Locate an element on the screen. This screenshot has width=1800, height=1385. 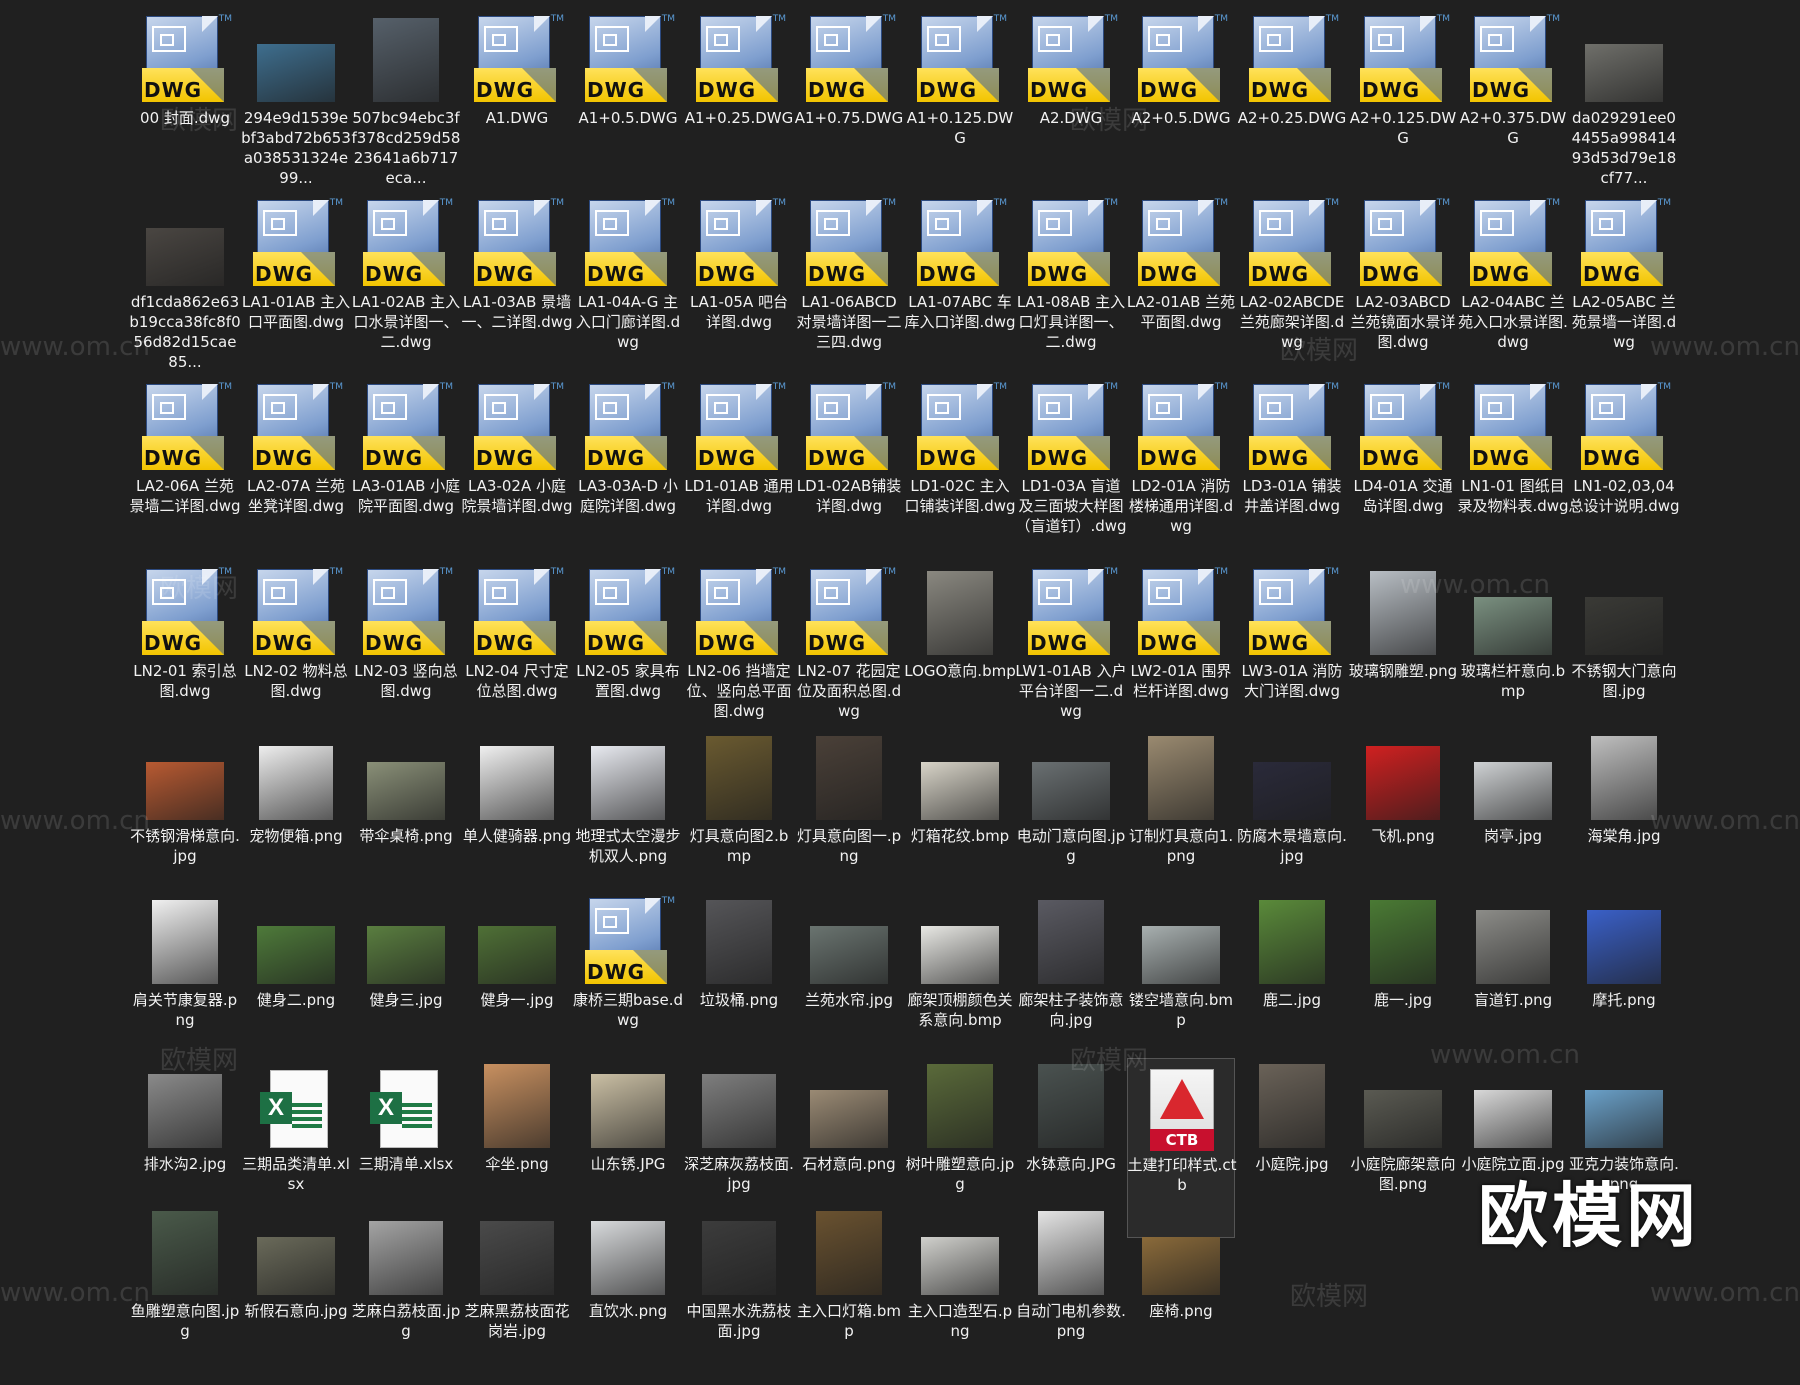
file-item: DWG TM LD4-01A 交通岛详图.dwg is located at coordinates (1403, 470).